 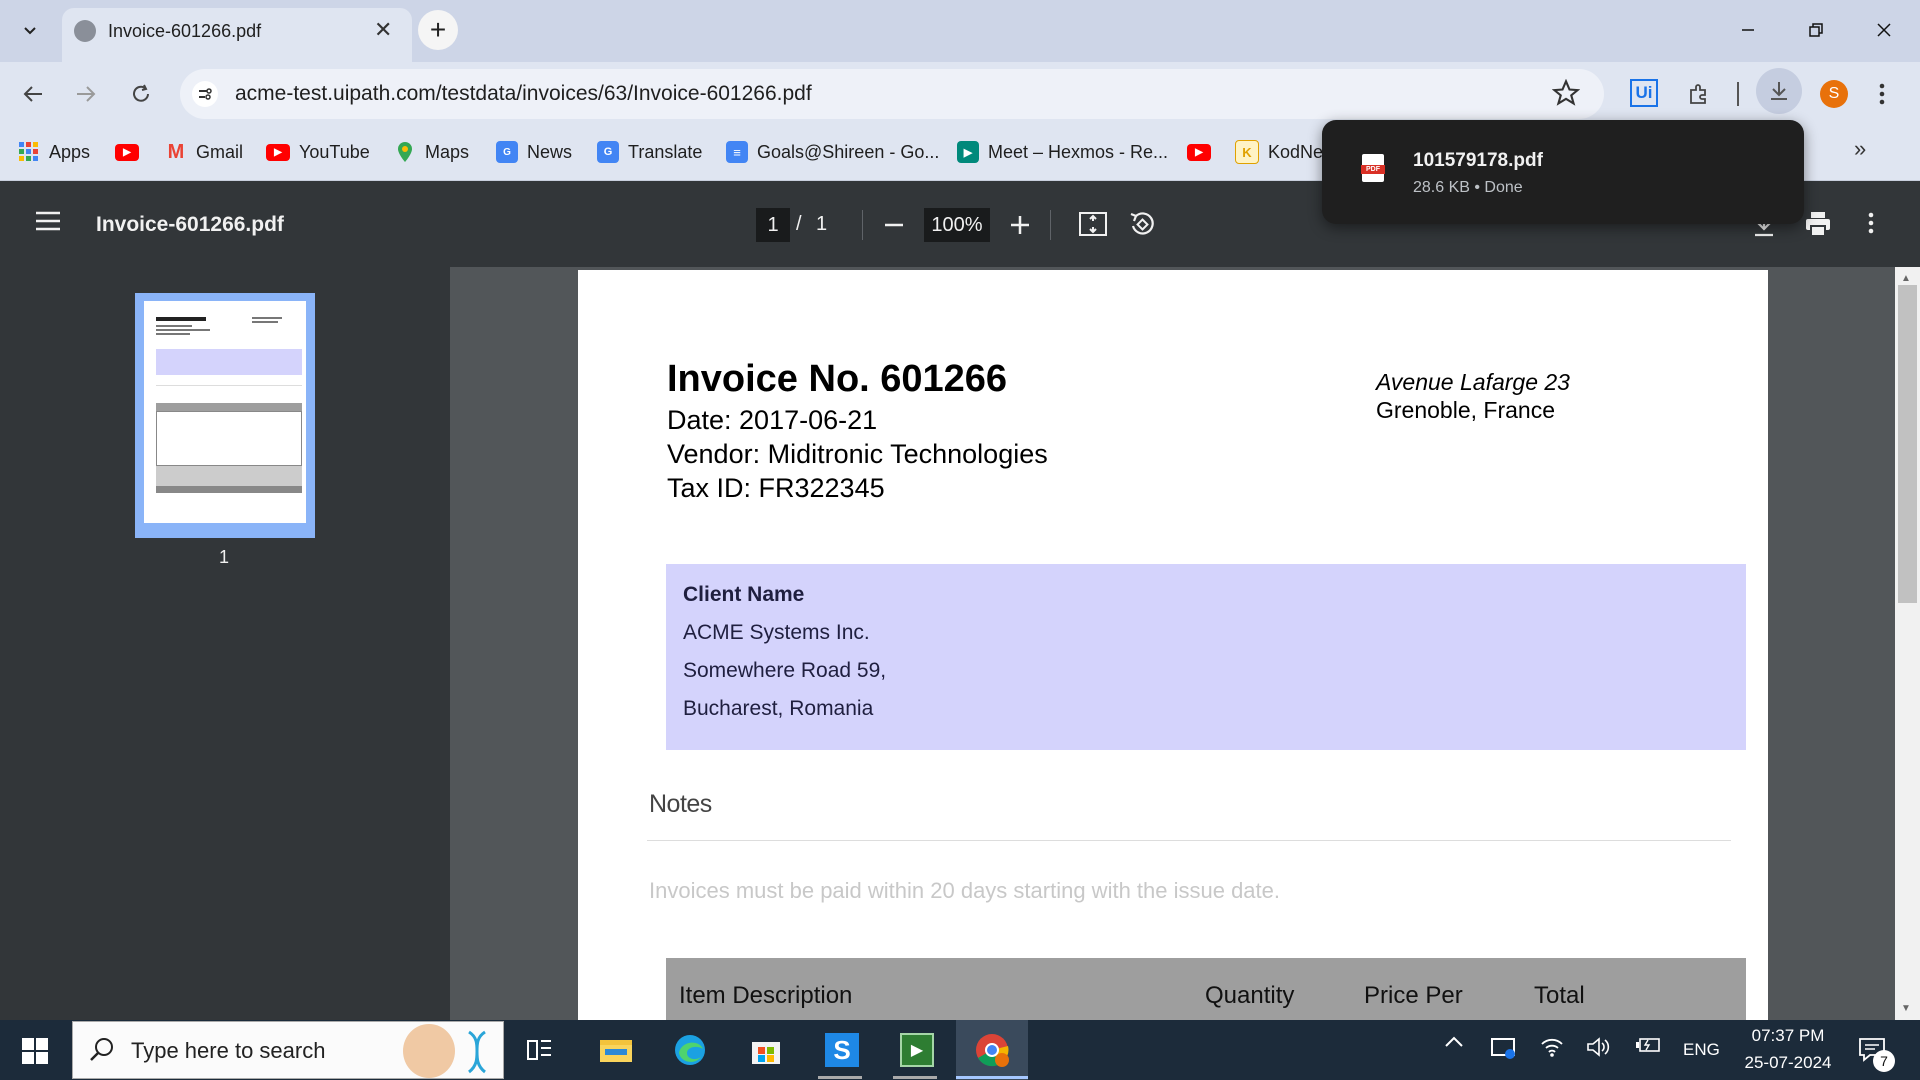 What do you see at coordinates (608, 152) in the screenshot?
I see `translate-icon: G` at bounding box center [608, 152].